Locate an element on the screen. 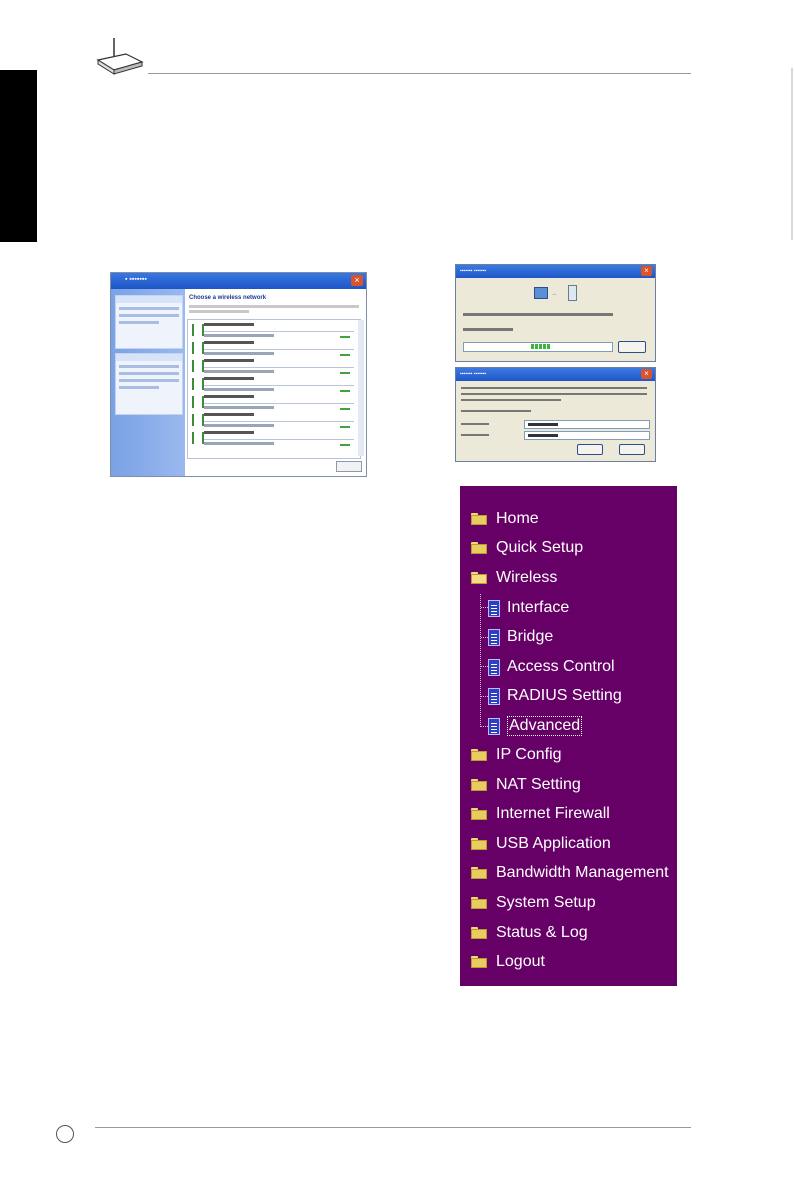 Image resolution: width=795 pixels, height=1192 pixels. menu-item-label: RADIUS Setting is located at coordinates (564, 695).